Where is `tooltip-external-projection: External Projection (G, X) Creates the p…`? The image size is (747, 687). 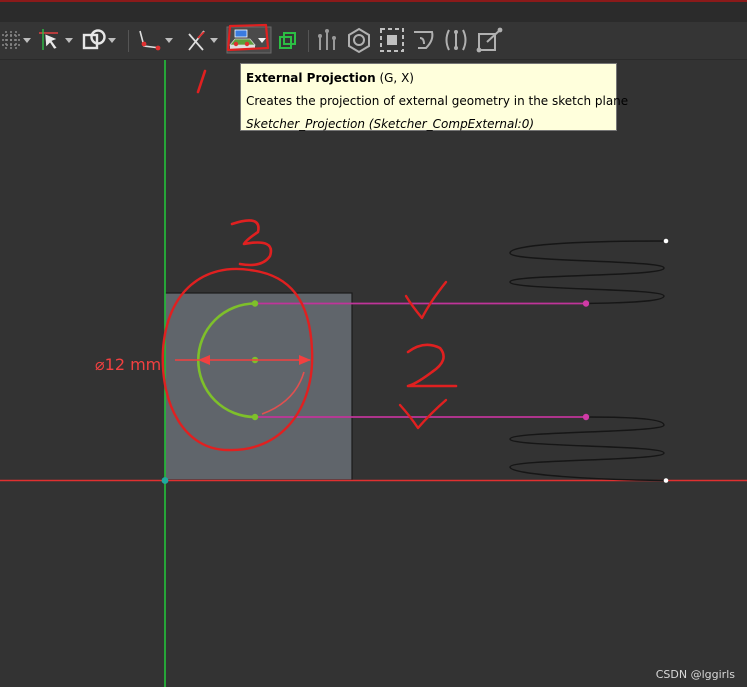 tooltip-external-projection: External Projection (G, X) Creates the p… is located at coordinates (434, 97).